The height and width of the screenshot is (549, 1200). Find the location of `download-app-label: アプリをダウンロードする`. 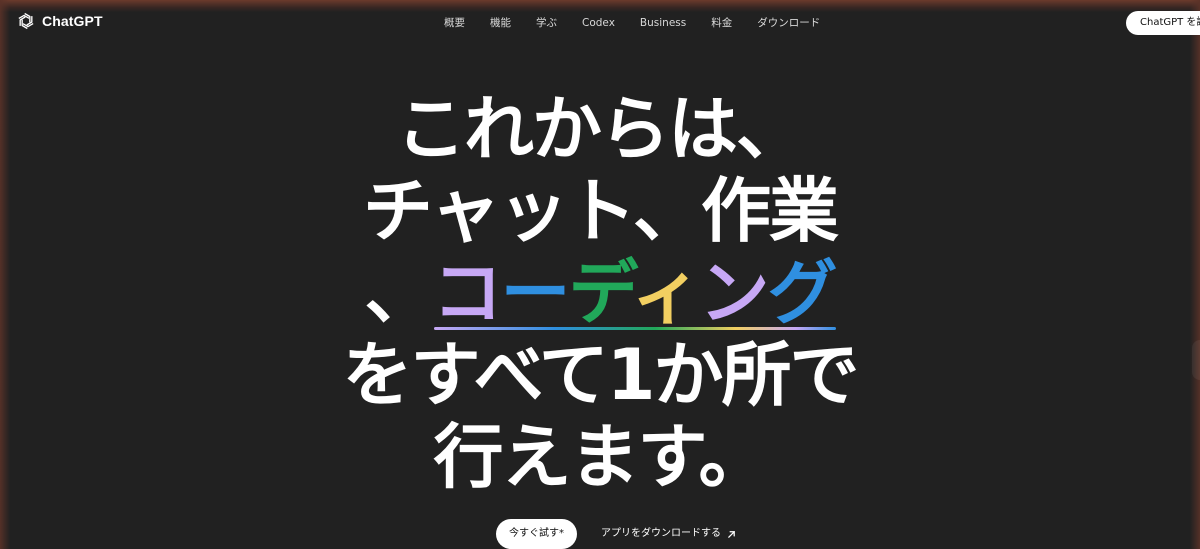

download-app-label: アプリをダウンロードする is located at coordinates (661, 533).